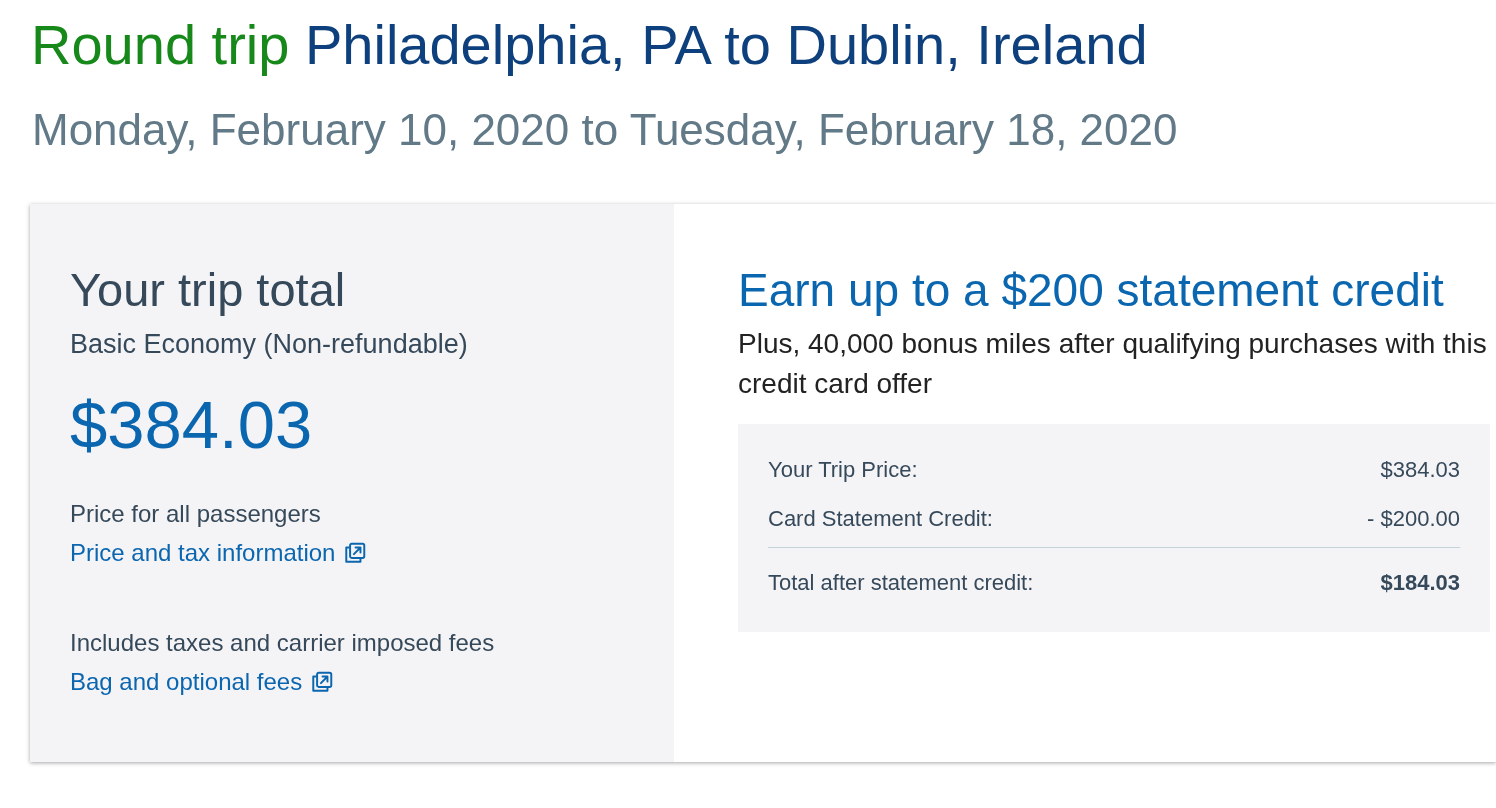 The height and width of the screenshot is (808, 1496). What do you see at coordinates (202, 682) in the screenshot?
I see `info-link: Bag and optional fees` at bounding box center [202, 682].